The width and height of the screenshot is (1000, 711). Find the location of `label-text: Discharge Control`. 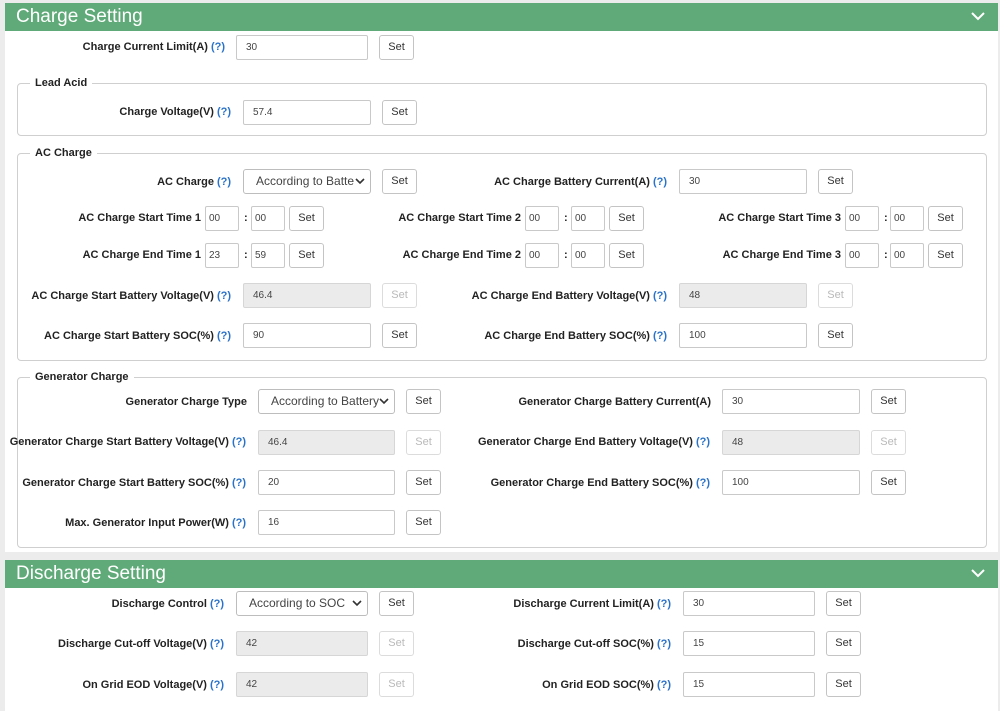

label-text: Discharge Control is located at coordinates (159, 604).